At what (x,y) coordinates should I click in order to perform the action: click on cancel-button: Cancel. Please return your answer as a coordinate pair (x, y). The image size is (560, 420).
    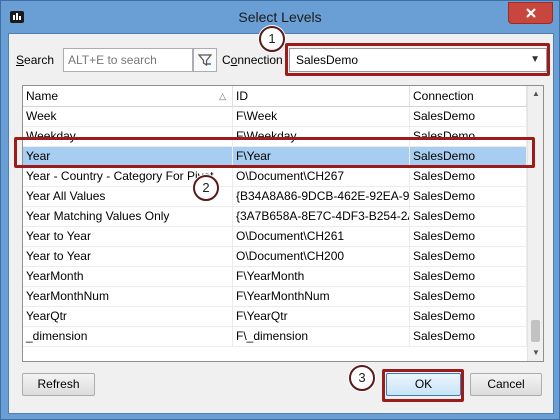
    Looking at the image, I should click on (506, 384).